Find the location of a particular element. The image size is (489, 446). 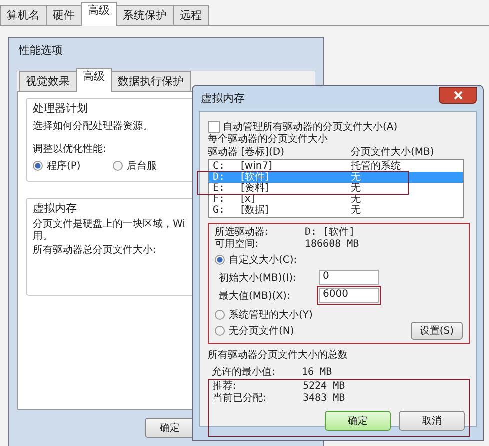

drive-letter: F: is located at coordinates (219, 199).